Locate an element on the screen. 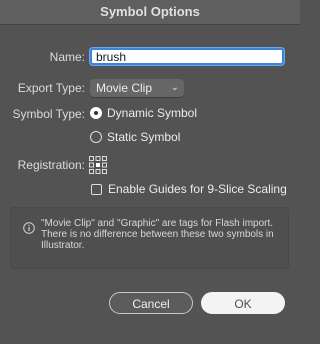 The height and width of the screenshot is (344, 320). radio-unselected-icon is located at coordinates (96, 137).